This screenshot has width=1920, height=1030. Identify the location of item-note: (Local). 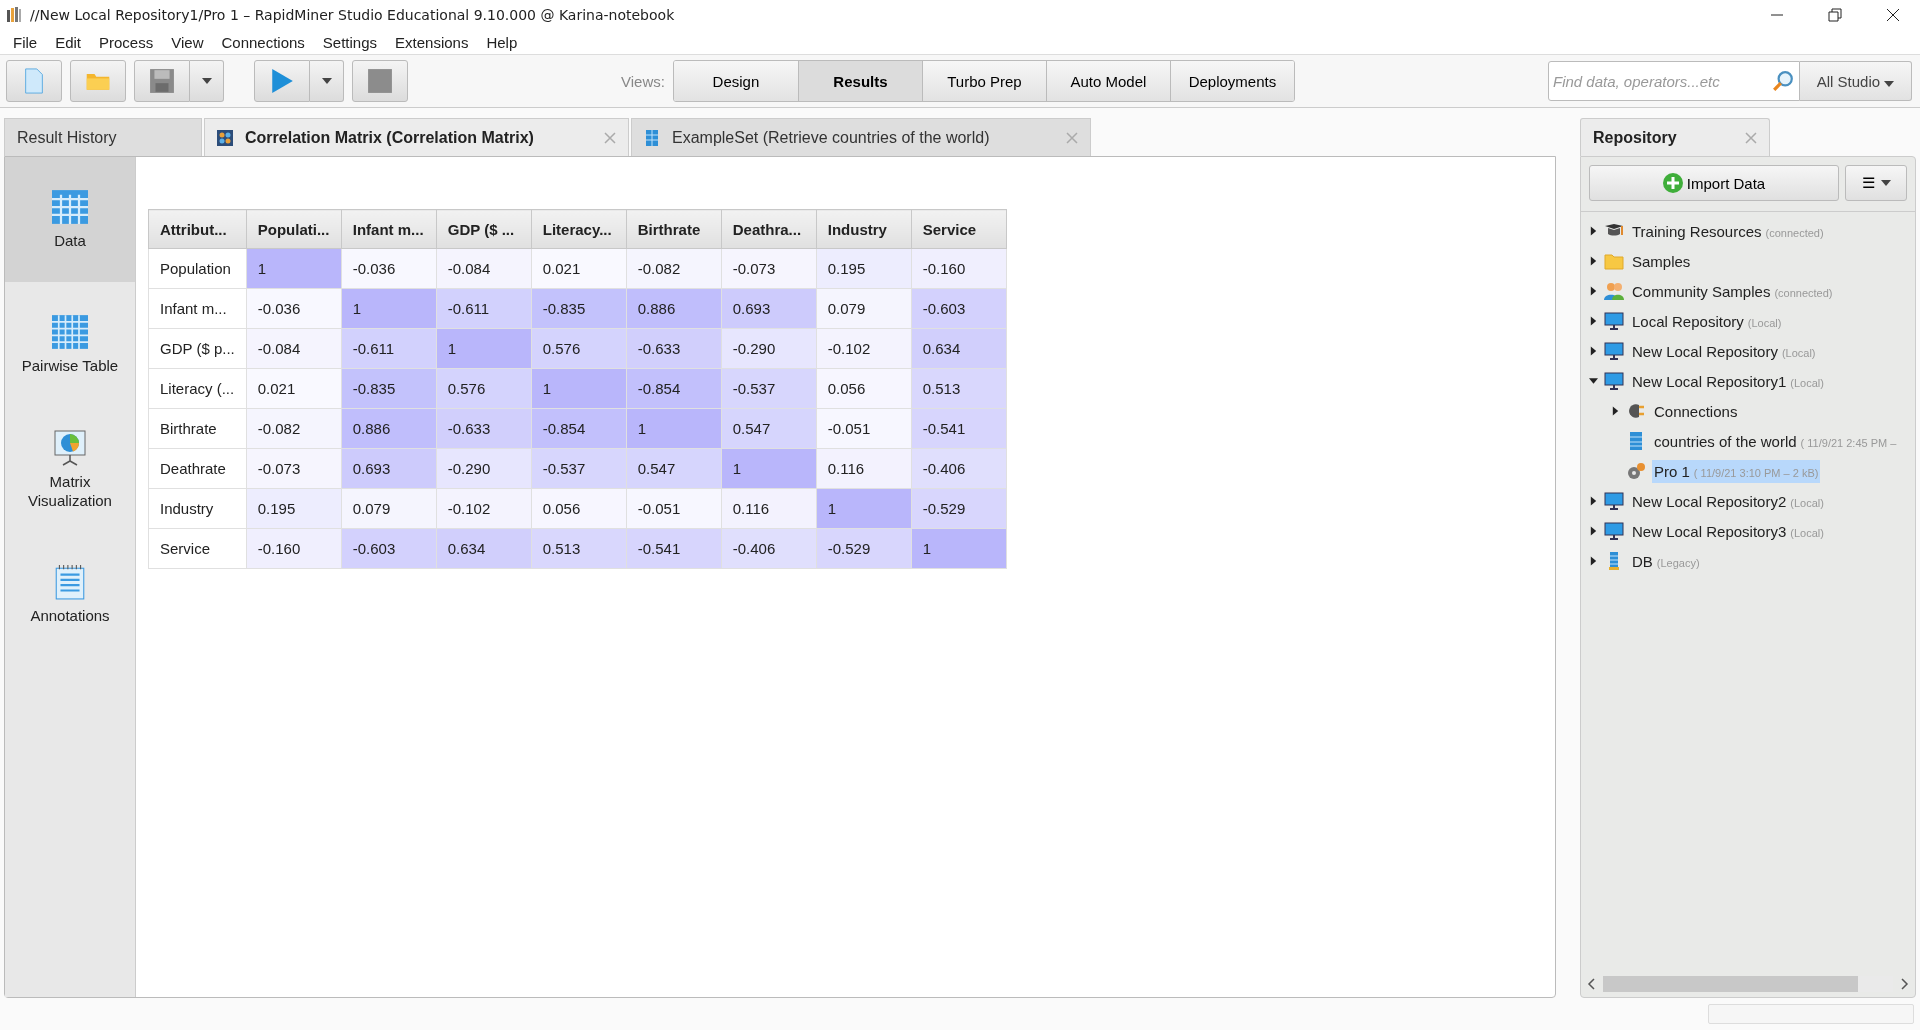
(1764, 322).